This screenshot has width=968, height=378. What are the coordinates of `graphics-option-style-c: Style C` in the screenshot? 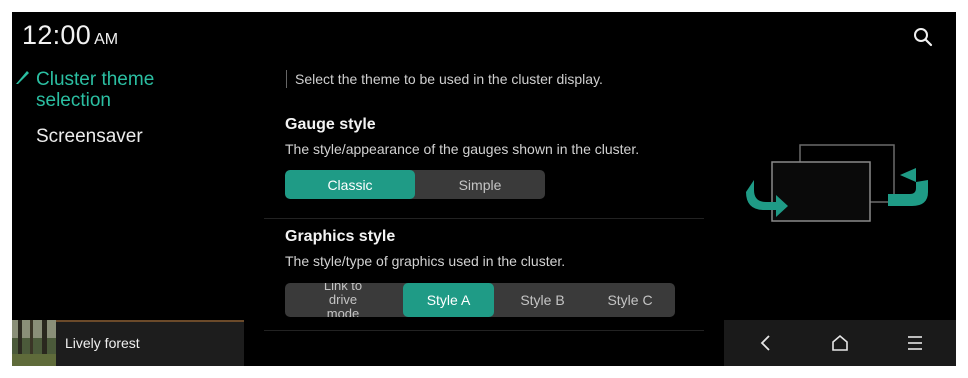 It's located at (630, 300).